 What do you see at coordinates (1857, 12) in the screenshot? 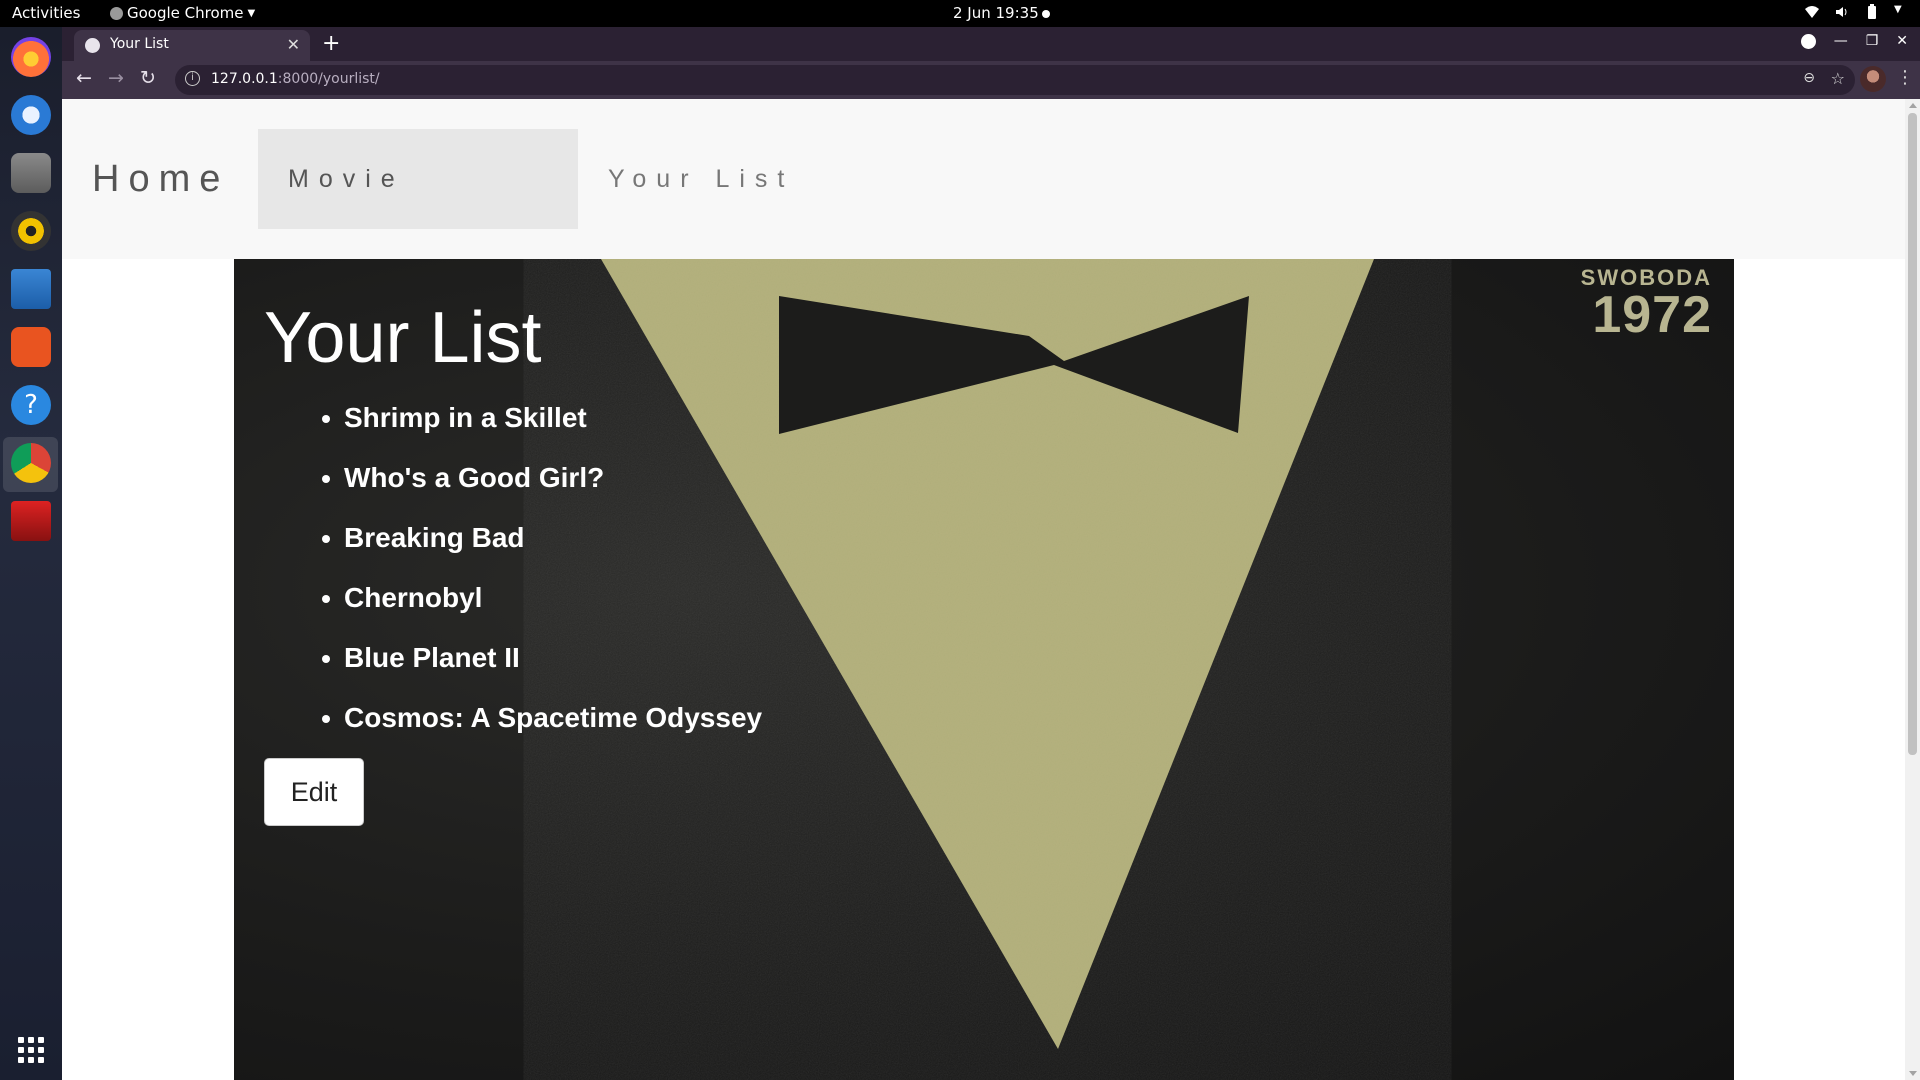
I see `system-tray: ▼` at bounding box center [1857, 12].